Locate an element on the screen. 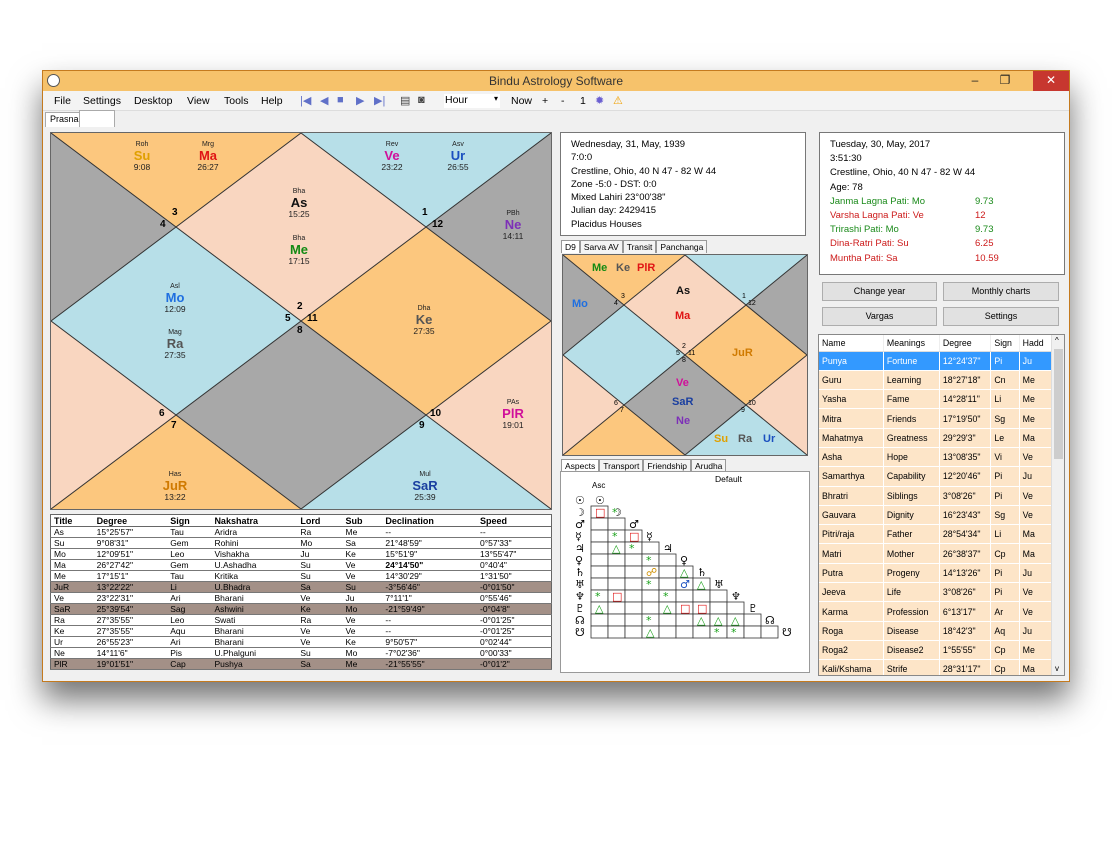 The width and height of the screenshot is (1112, 856). planet-as: Bha As 15:25 is located at coordinates (299, 204).